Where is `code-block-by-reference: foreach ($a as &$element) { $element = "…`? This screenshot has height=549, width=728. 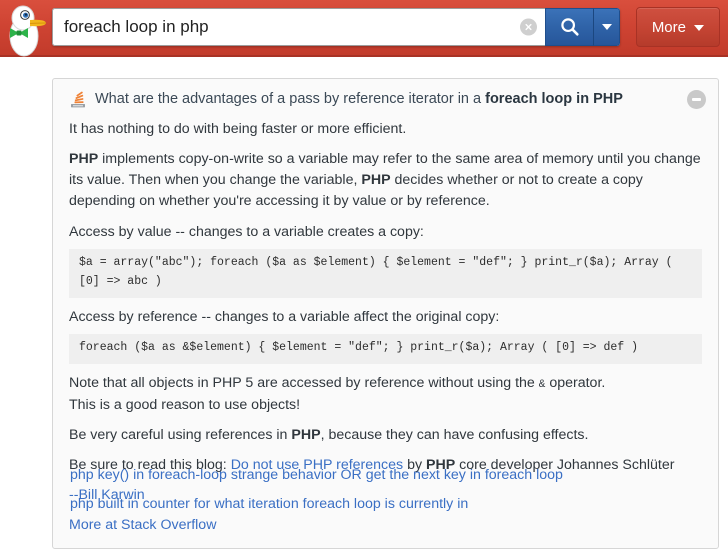 code-block-by-reference: foreach ($a as &$element) { $element = "… is located at coordinates (385, 349).